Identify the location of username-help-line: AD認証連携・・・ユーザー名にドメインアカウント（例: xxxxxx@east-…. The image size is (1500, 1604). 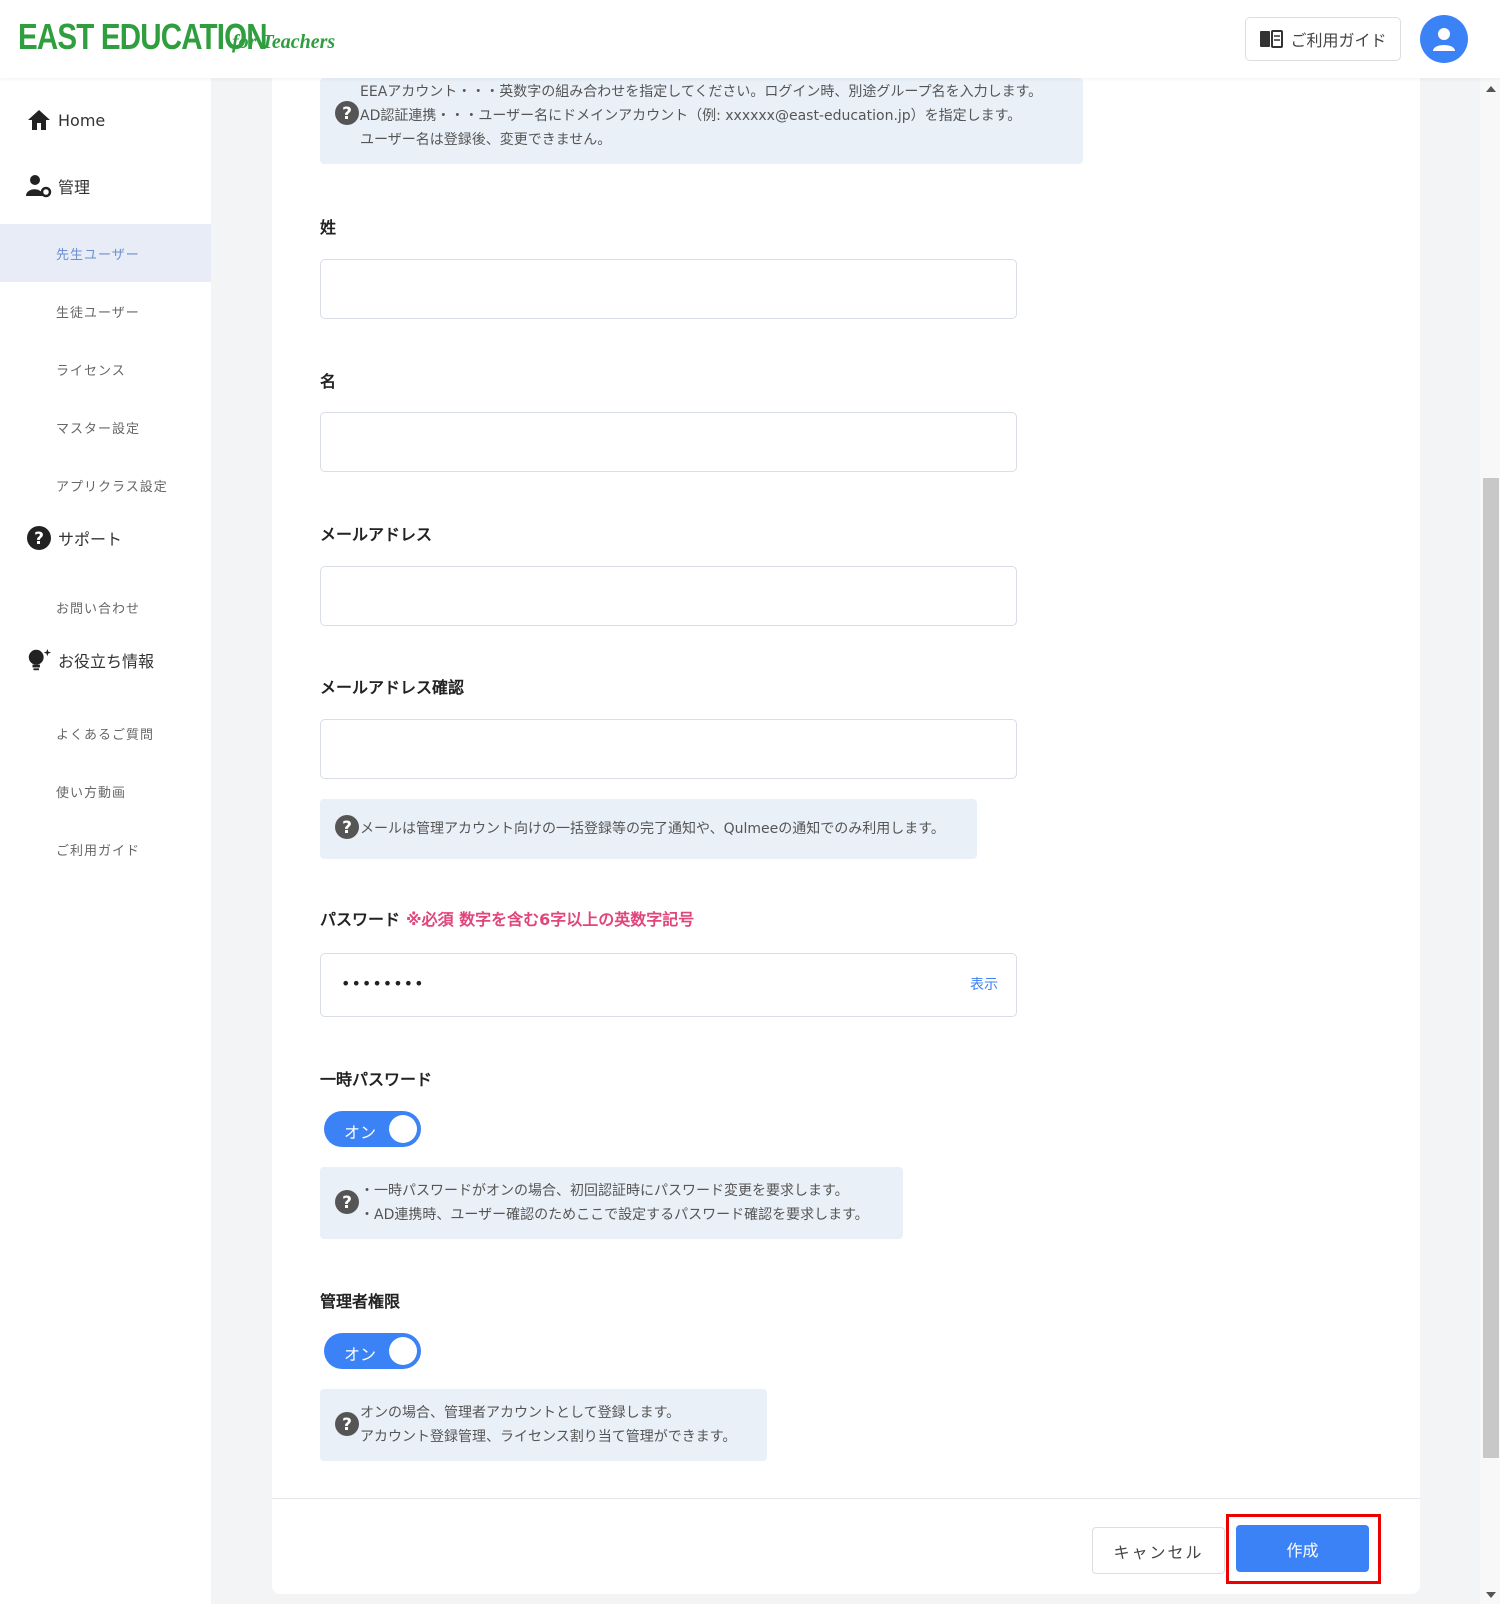
(691, 116).